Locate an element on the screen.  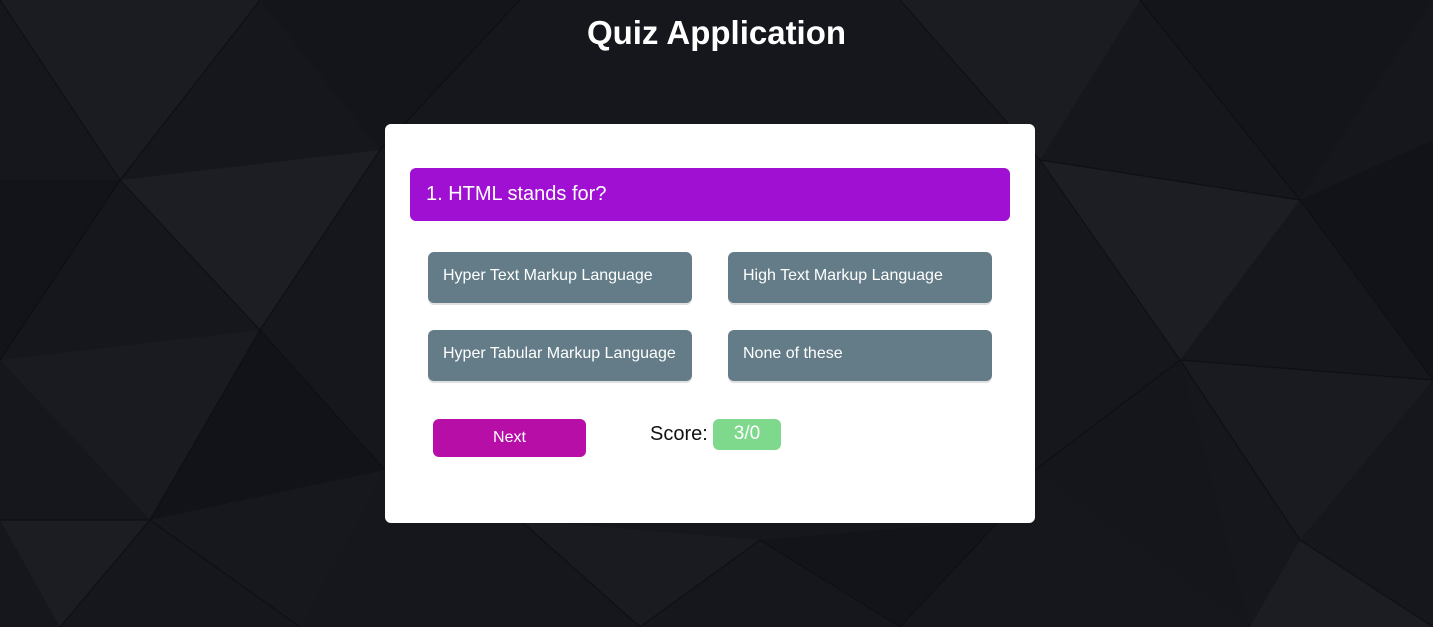
option-button-4: None of these is located at coordinates (860, 355).